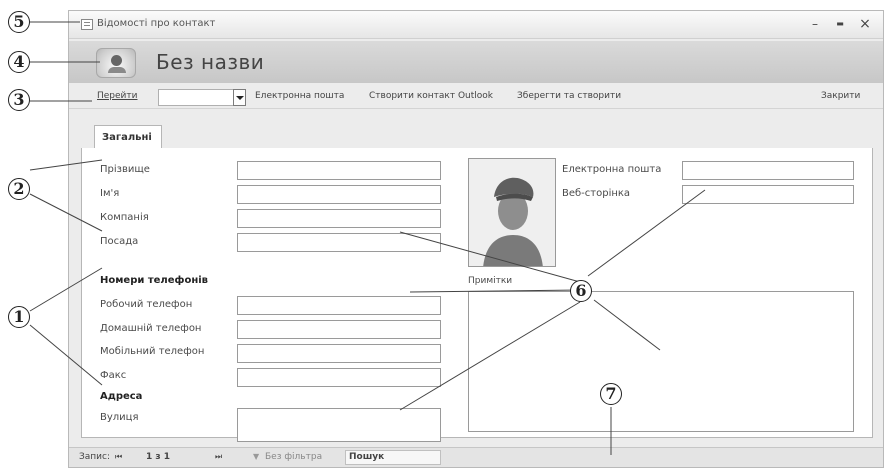 The width and height of the screenshot is (891, 474). What do you see at coordinates (339, 425) in the screenshot?
I see `street-field` at bounding box center [339, 425].